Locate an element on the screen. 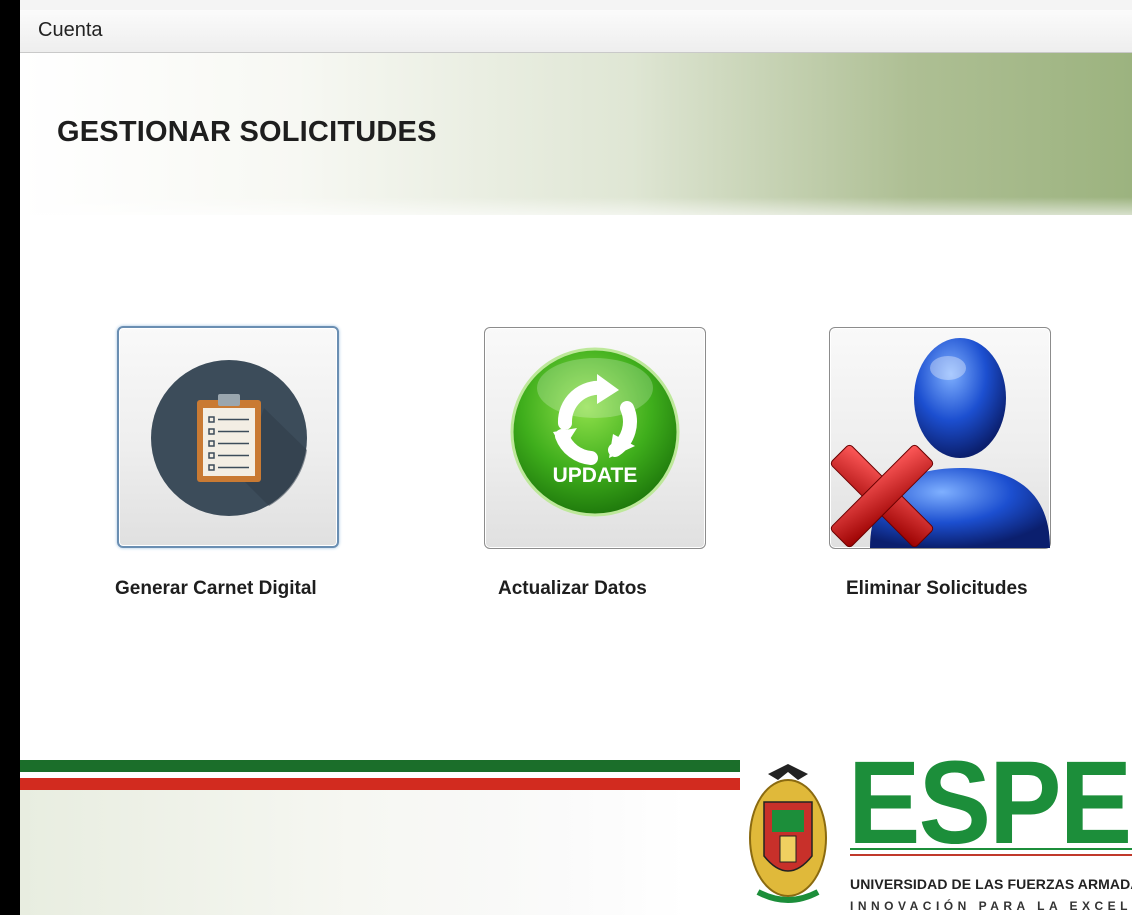  university-tagline: INNOVACIÓN PARA LA EXCELENCIA is located at coordinates (991, 906).